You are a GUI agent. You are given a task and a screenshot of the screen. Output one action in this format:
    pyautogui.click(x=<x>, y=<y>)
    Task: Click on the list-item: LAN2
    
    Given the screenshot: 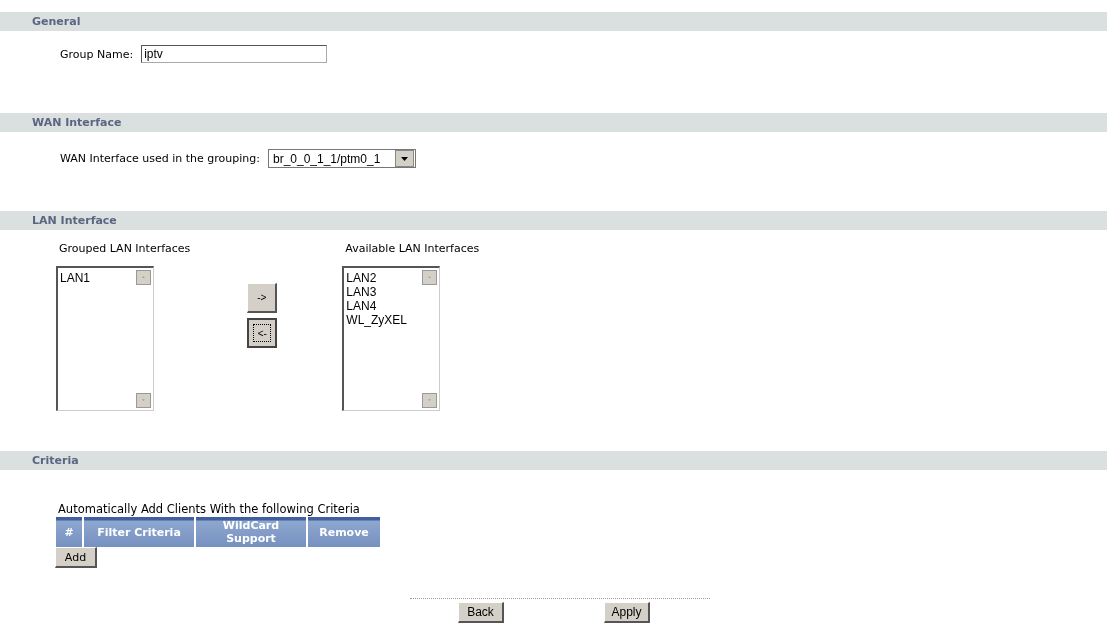 What is the action you would take?
    pyautogui.click(x=361, y=278)
    